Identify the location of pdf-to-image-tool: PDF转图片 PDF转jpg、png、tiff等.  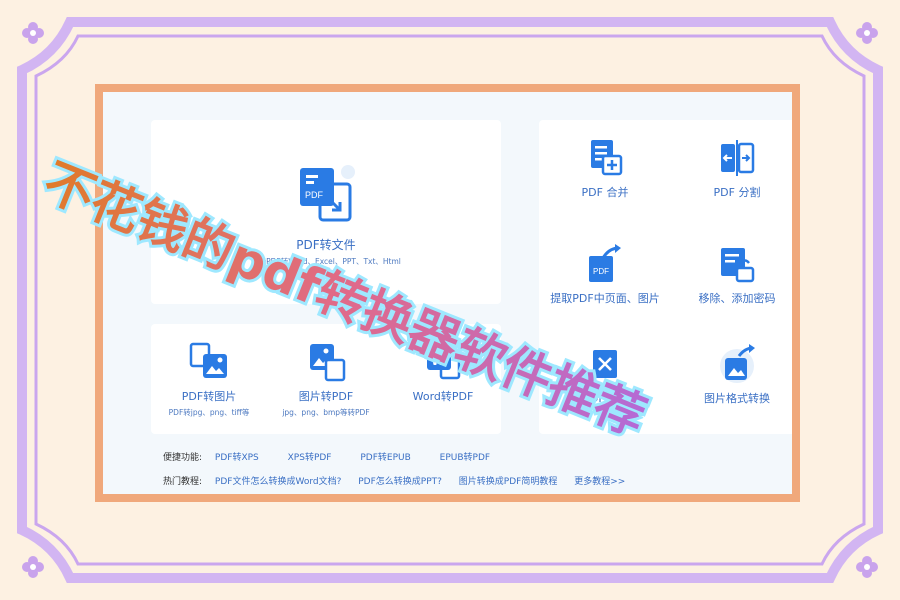
(209, 380).